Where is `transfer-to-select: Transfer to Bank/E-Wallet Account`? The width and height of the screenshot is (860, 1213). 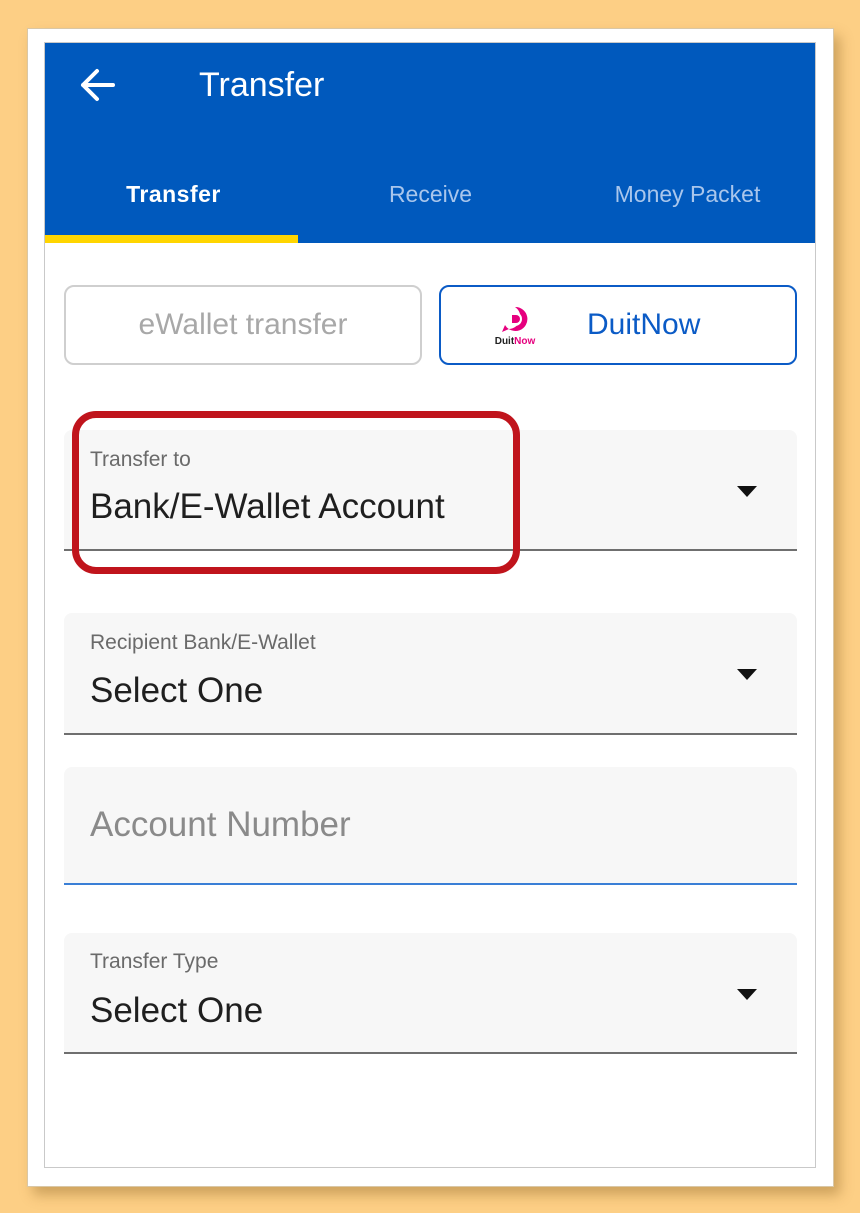 transfer-to-select: Transfer to Bank/E-Wallet Account is located at coordinates (430, 490).